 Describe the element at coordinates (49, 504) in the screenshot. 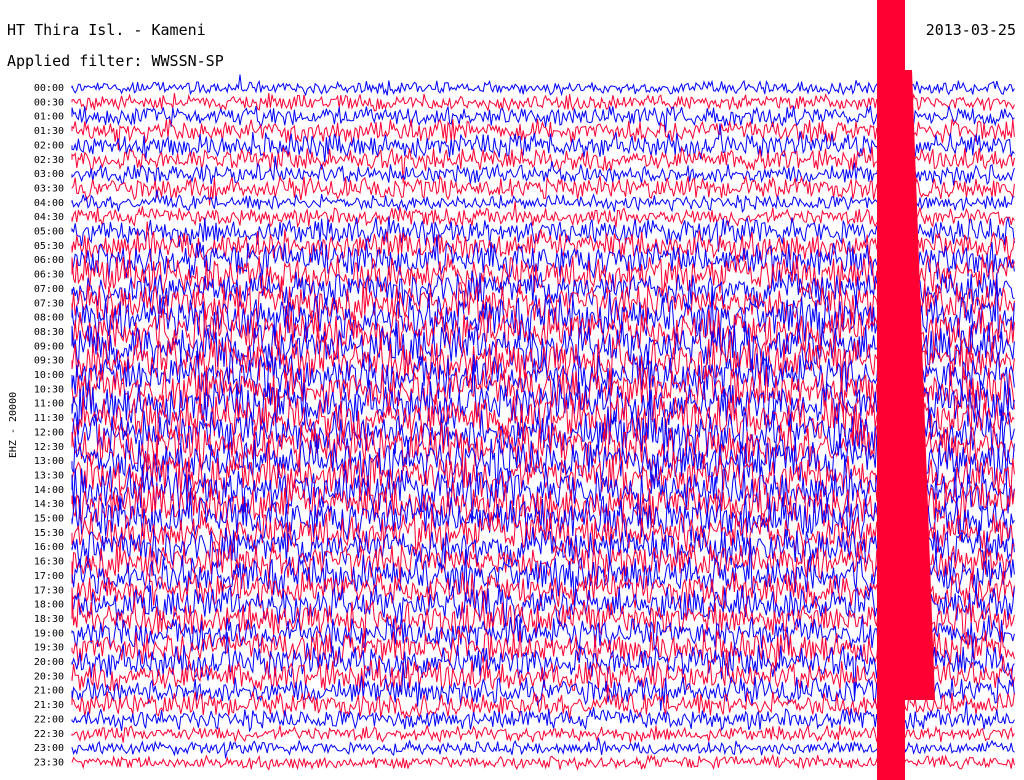

I see `row-label: 14:30` at that location.